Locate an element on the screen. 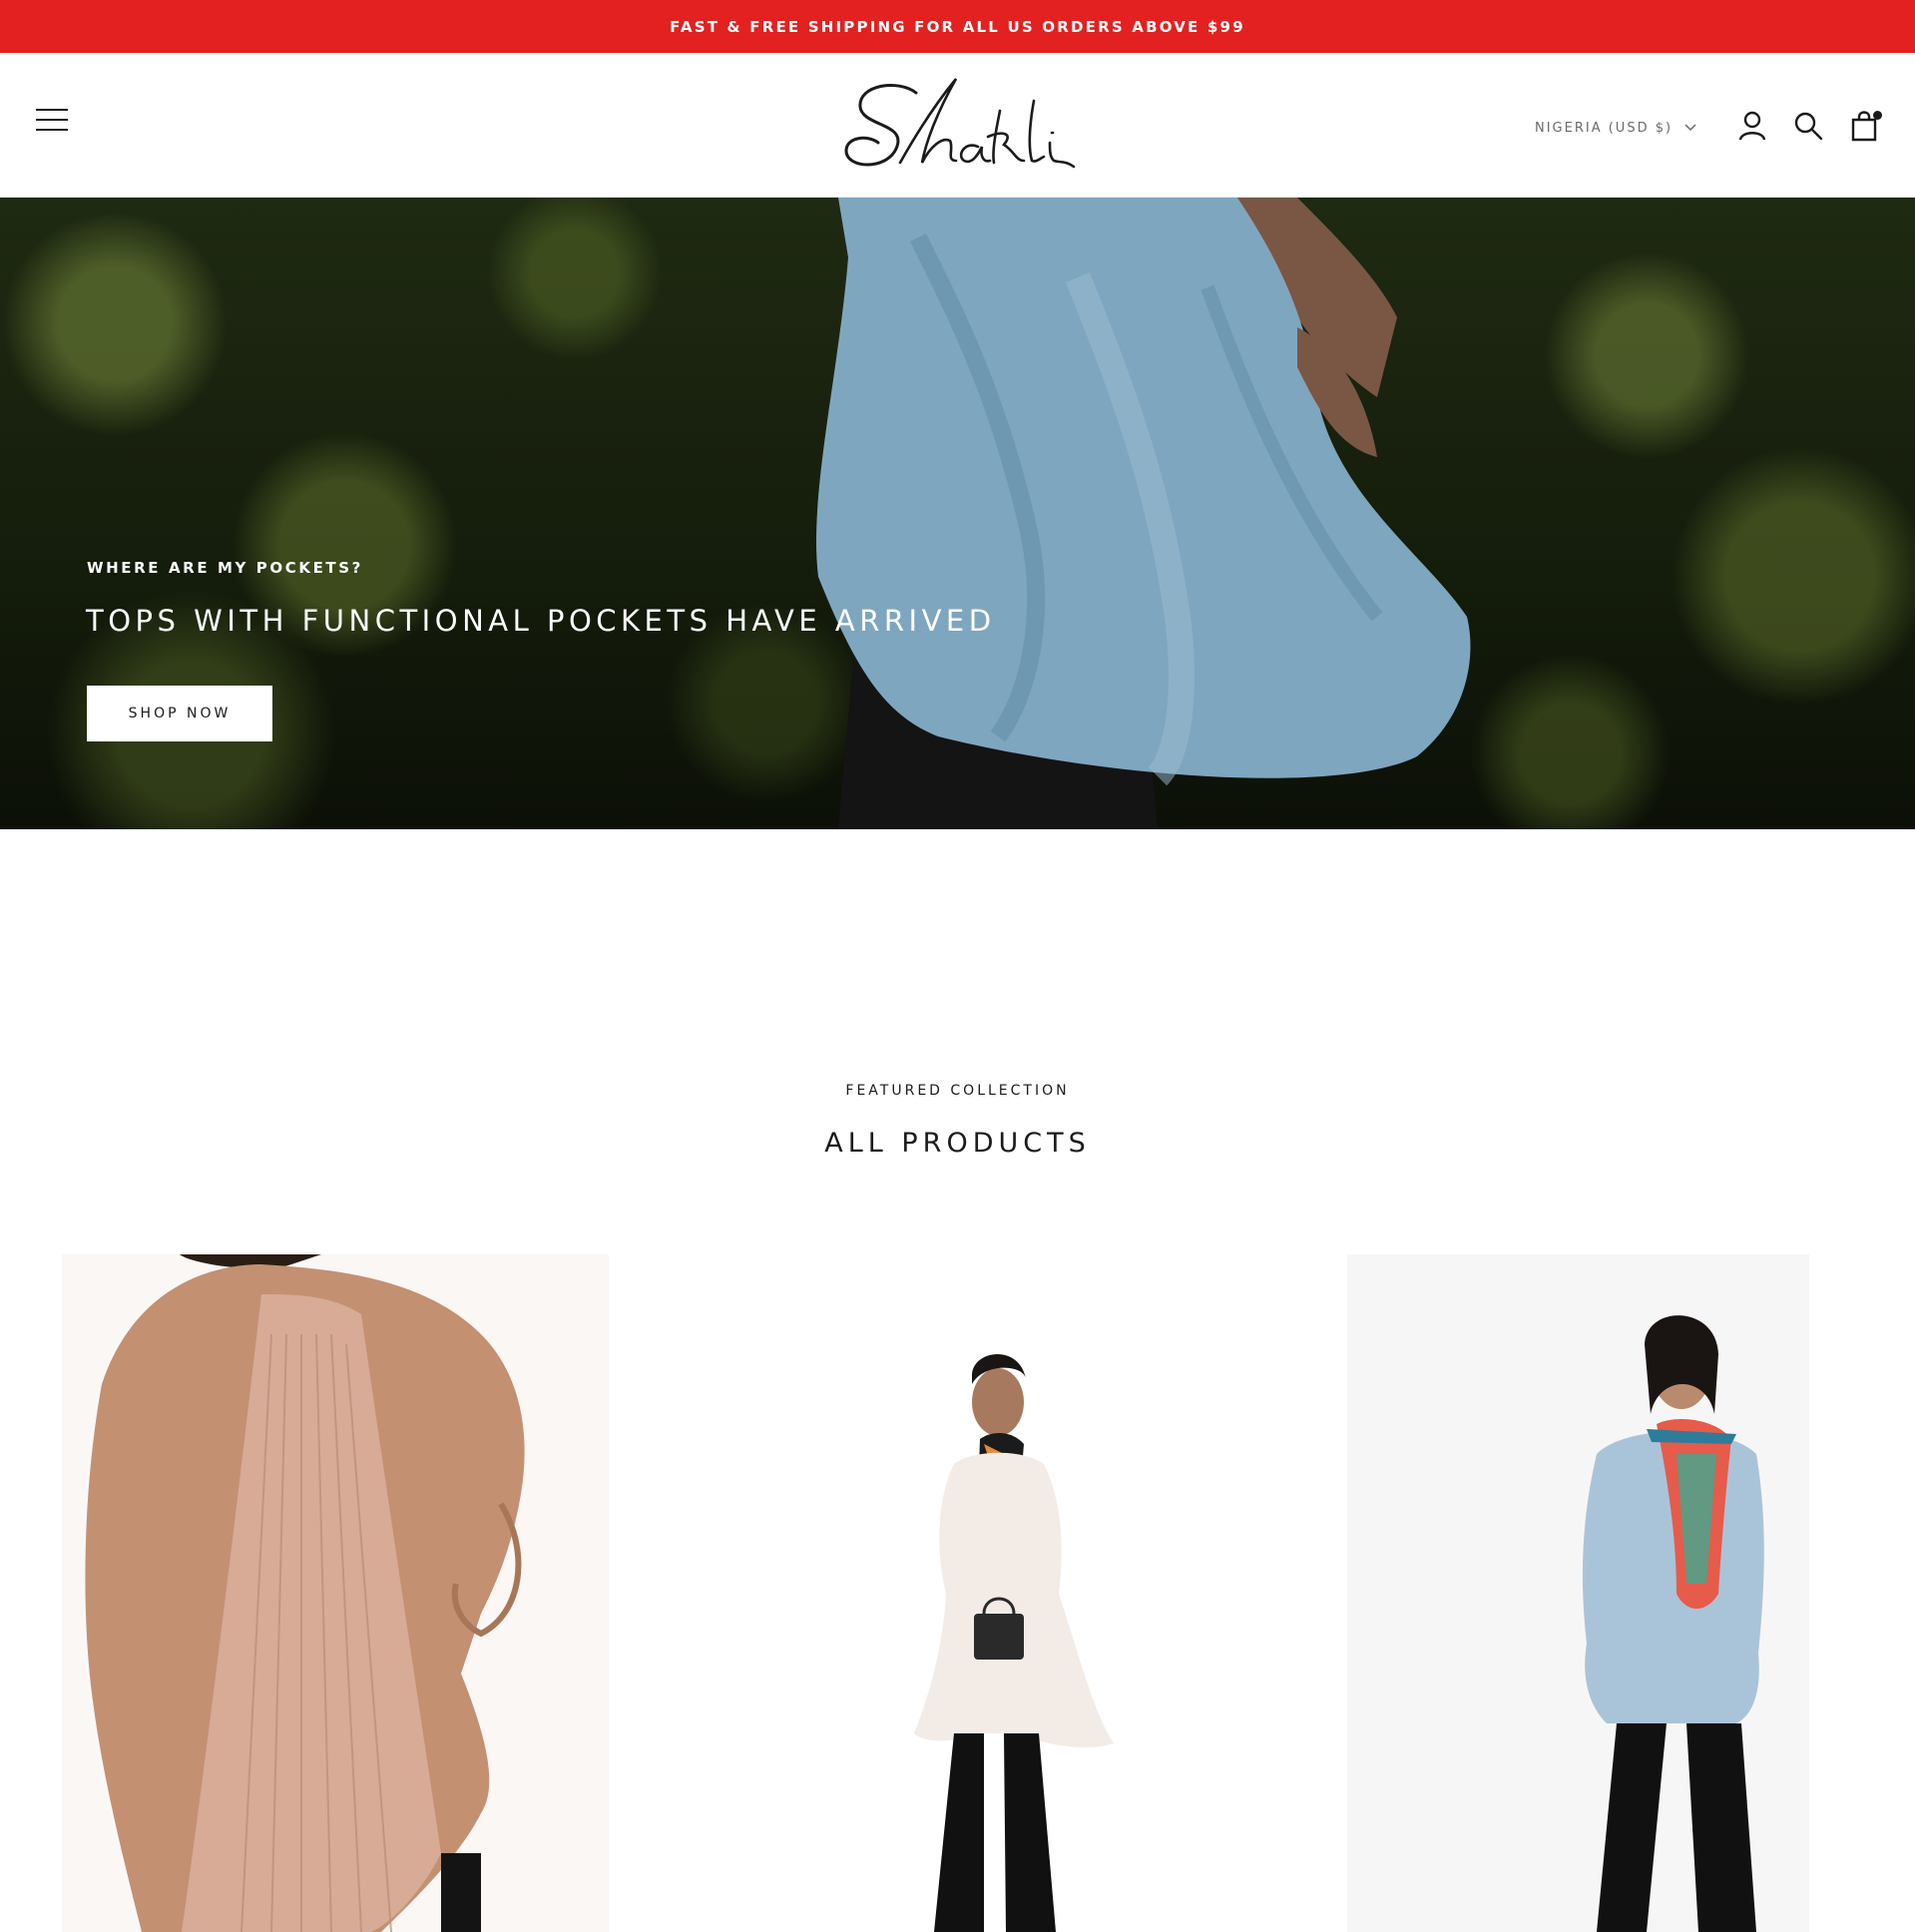 The height and width of the screenshot is (1932, 1915). cart-badge-dot is located at coordinates (1878, 115).